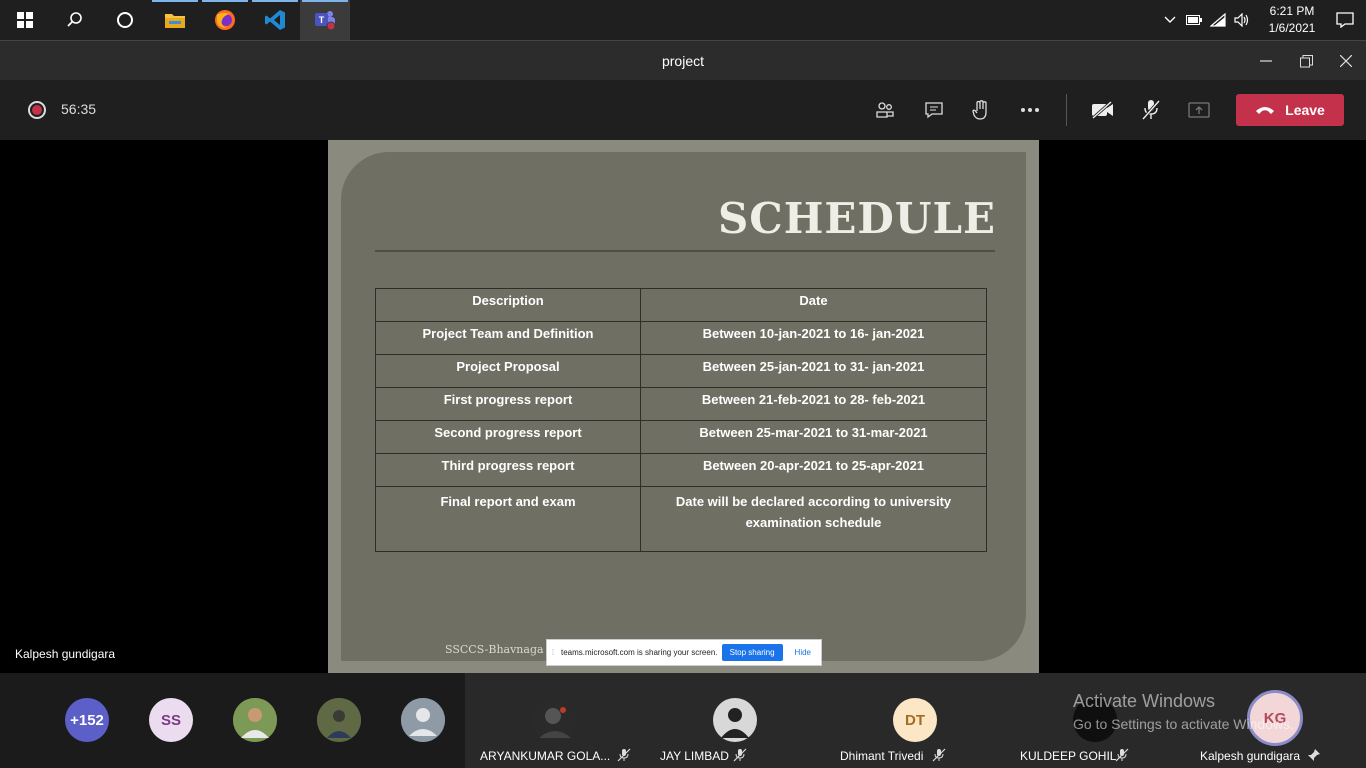 This screenshot has height=768, width=1366. Describe the element at coordinates (1290, 110) in the screenshot. I see `leave-button: Leave` at that location.